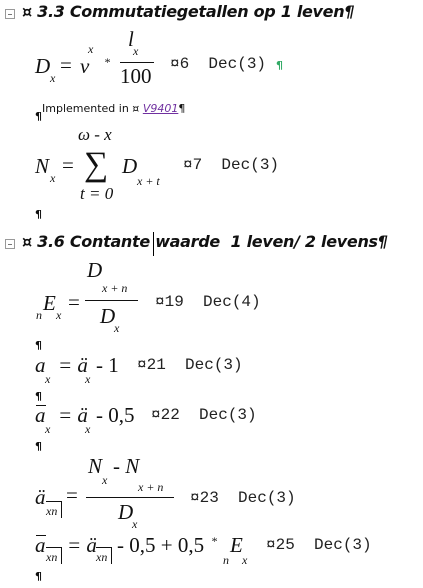 Image resolution: width=423 pixels, height=588 pixels. What do you see at coordinates (92, 108) in the screenshot?
I see `implemented-label: Implemented in ¤` at bounding box center [92, 108].